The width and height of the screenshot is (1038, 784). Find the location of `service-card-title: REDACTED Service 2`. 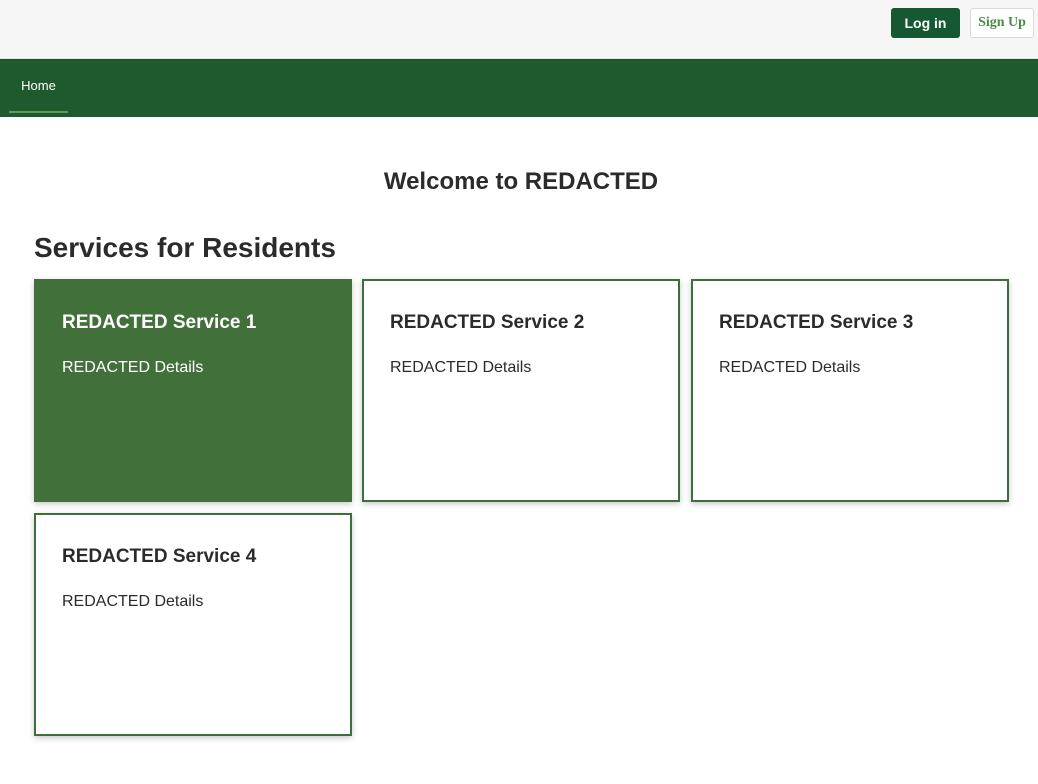

service-card-title: REDACTED Service 2 is located at coordinates (487, 322).